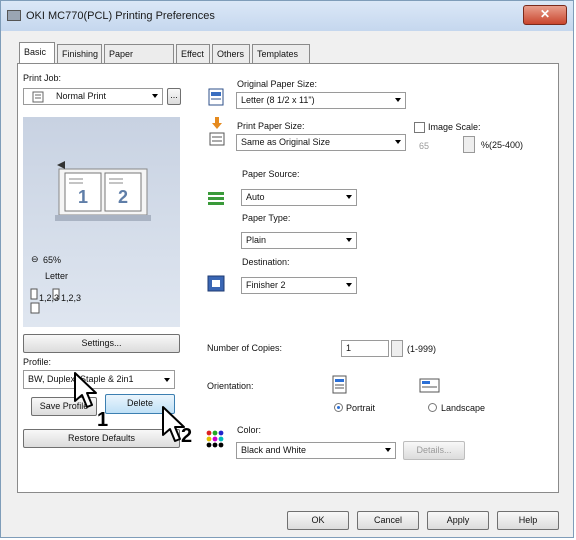  I want to click on cancel-button: Cancel, so click(388, 520).